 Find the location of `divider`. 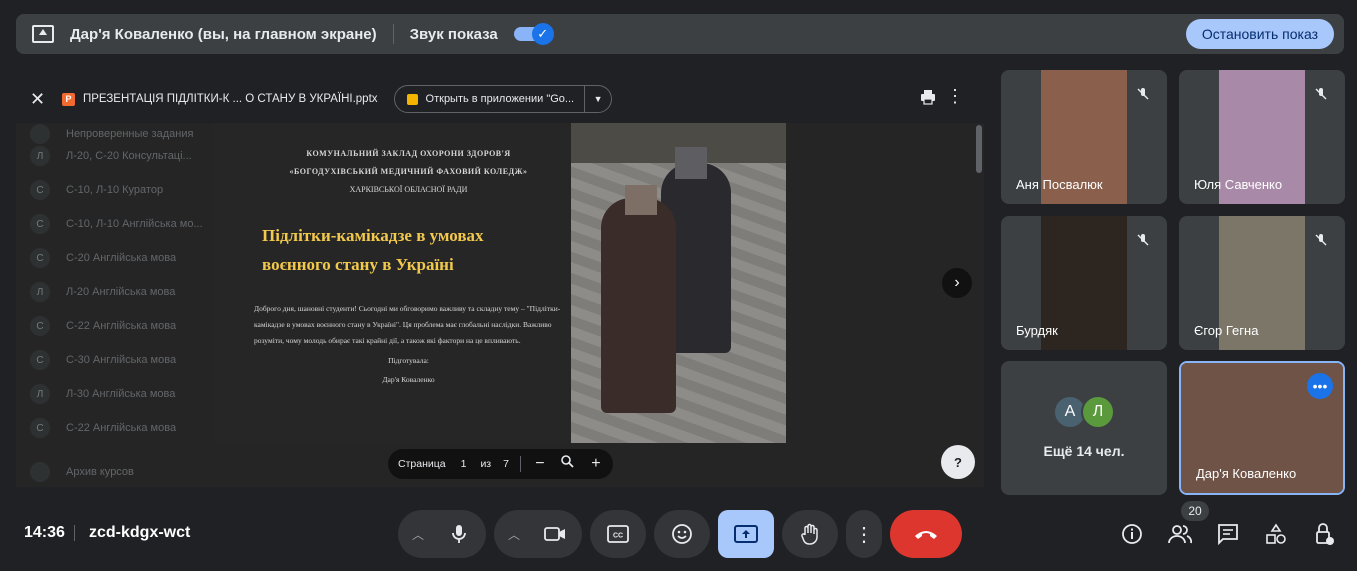

divider is located at coordinates (393, 34).